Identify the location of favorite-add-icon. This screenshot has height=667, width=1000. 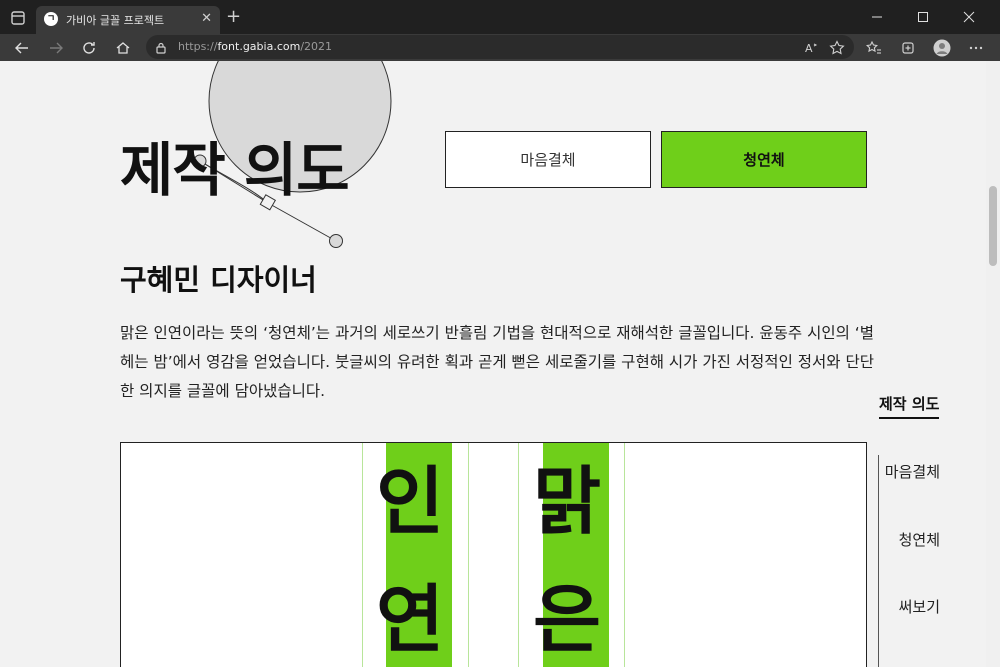
(837, 48).